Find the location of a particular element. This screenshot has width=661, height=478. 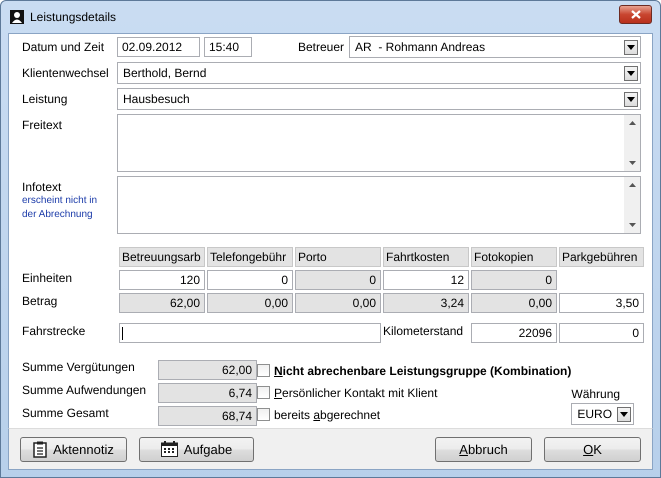

close-icon is located at coordinates (635, 14).